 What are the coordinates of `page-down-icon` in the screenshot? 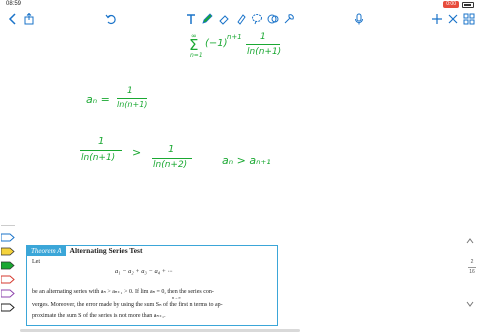 It's located at (470, 304).